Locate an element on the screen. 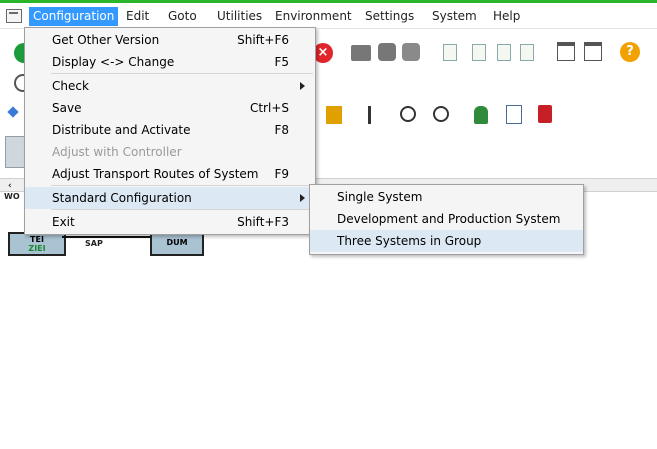 The height and width of the screenshot is (449, 657). zoom-in-icon is located at coordinates (408, 114).